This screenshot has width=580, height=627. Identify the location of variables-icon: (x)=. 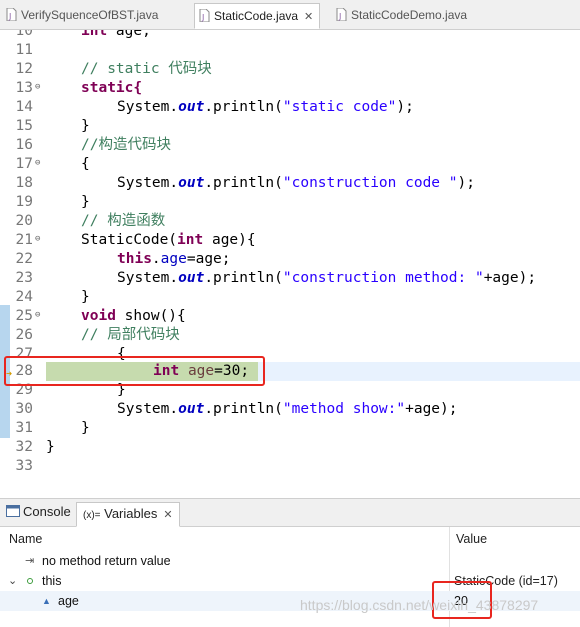
(92, 515).